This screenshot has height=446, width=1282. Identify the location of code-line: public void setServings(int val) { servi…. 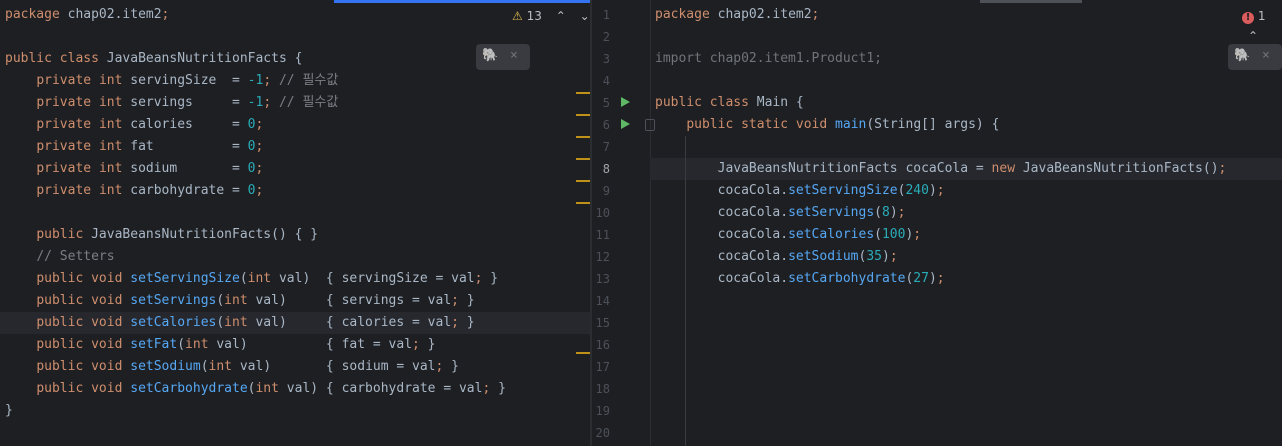
(295, 301).